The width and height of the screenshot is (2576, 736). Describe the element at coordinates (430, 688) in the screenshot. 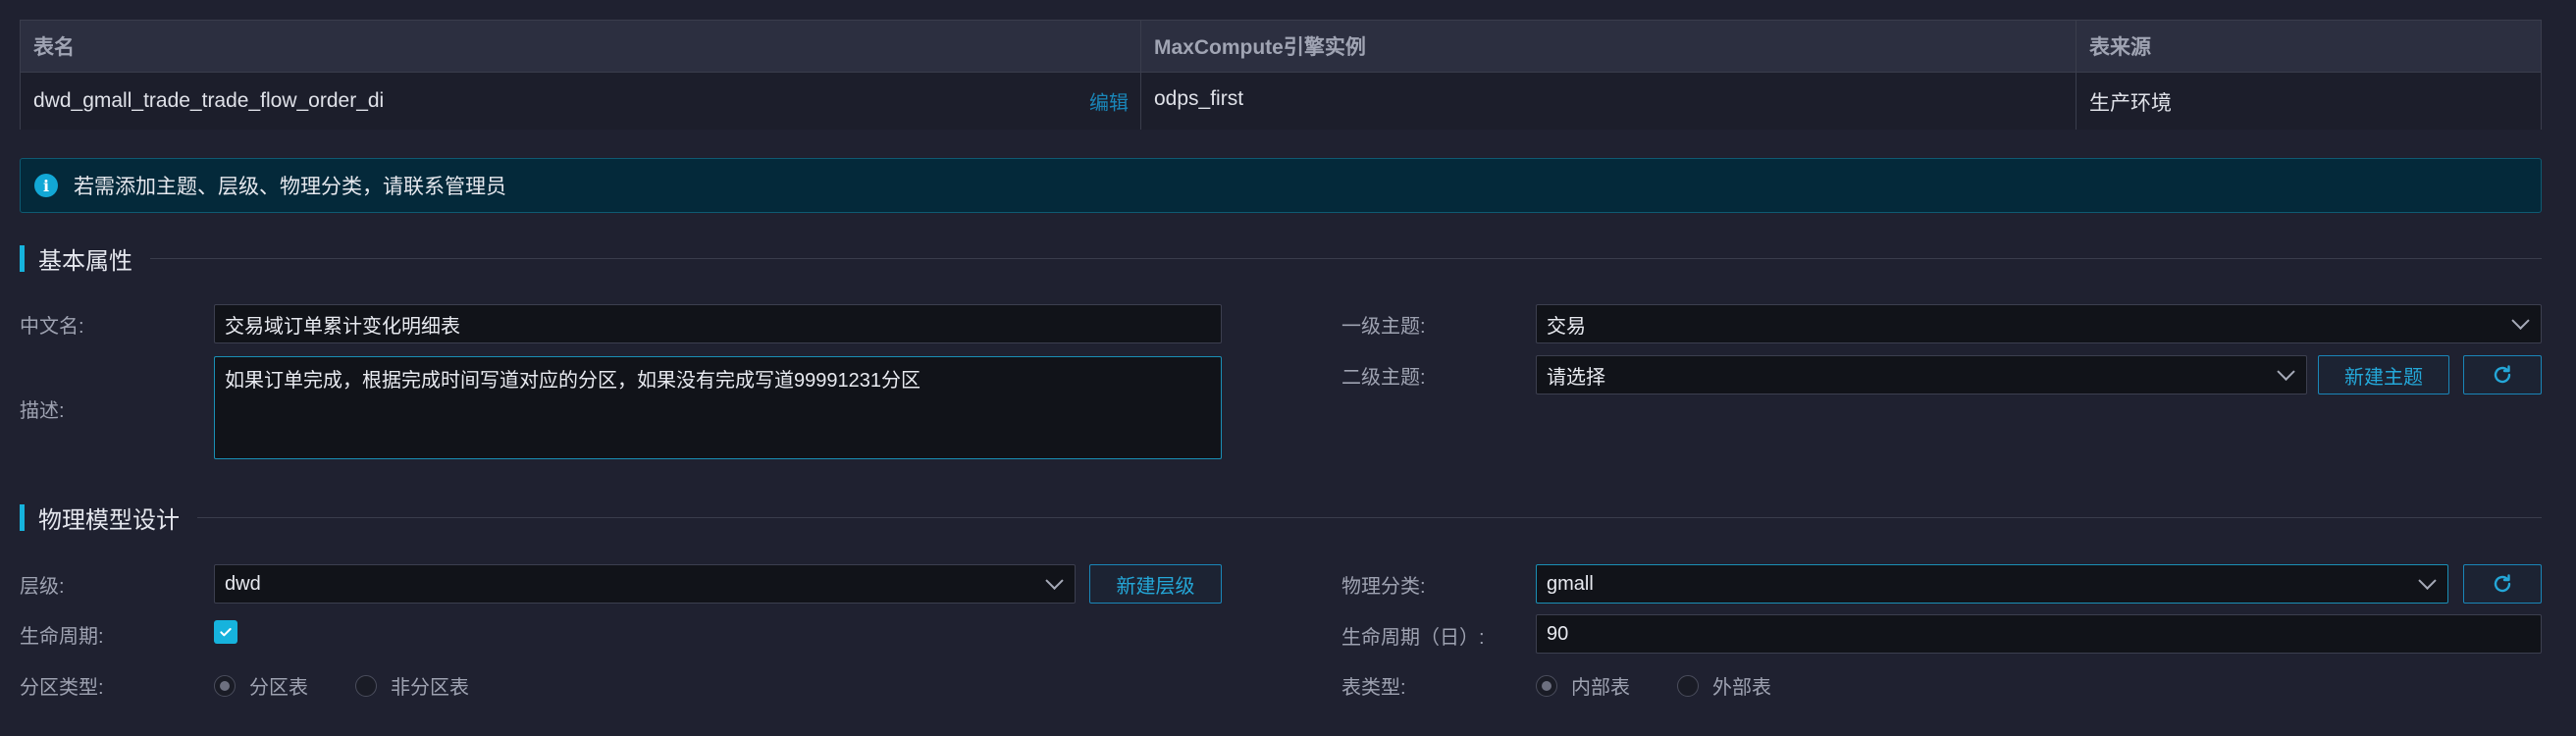

I see `radio-label-non-partitioned: 非分区表` at that location.